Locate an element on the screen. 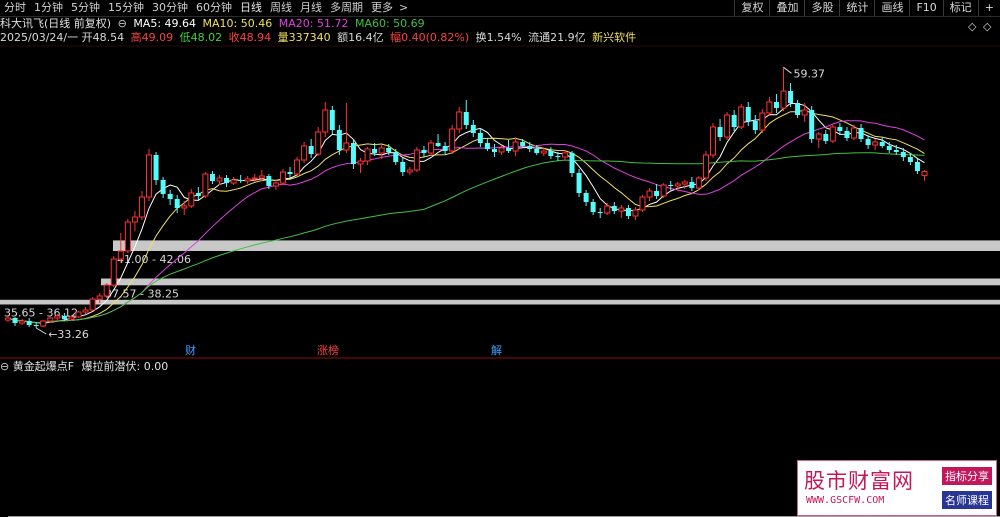 This screenshot has height=517, width=1000. tool-button-3: 统计 is located at coordinates (856, 8).